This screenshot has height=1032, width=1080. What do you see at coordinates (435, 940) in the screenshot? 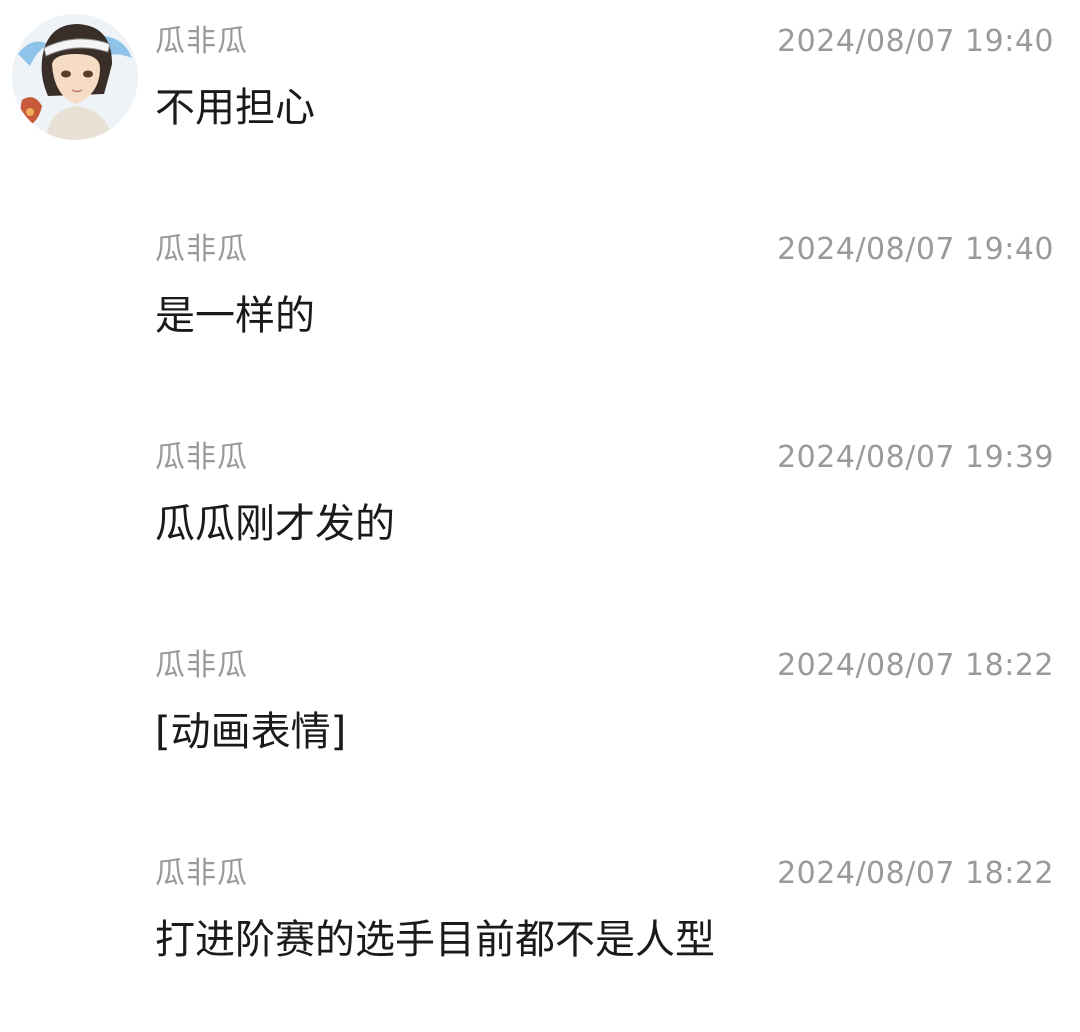
I see `message-text: 打进阶赛的选手目前都不是人型` at bounding box center [435, 940].